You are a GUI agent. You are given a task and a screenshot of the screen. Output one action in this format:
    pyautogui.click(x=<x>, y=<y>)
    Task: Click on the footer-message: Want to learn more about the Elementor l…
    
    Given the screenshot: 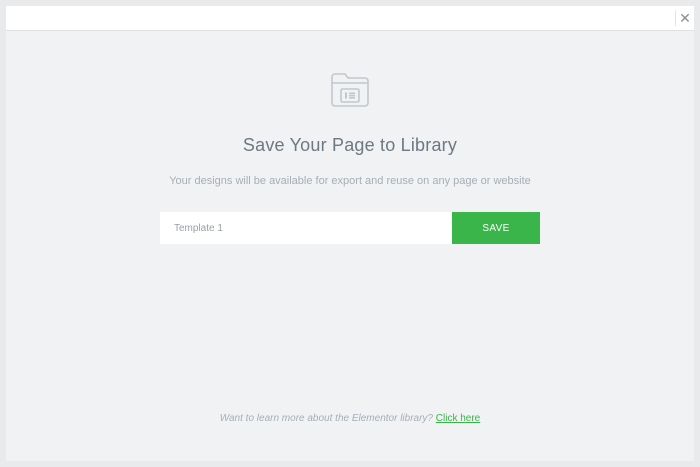 What is the action you would take?
    pyautogui.click(x=326, y=418)
    